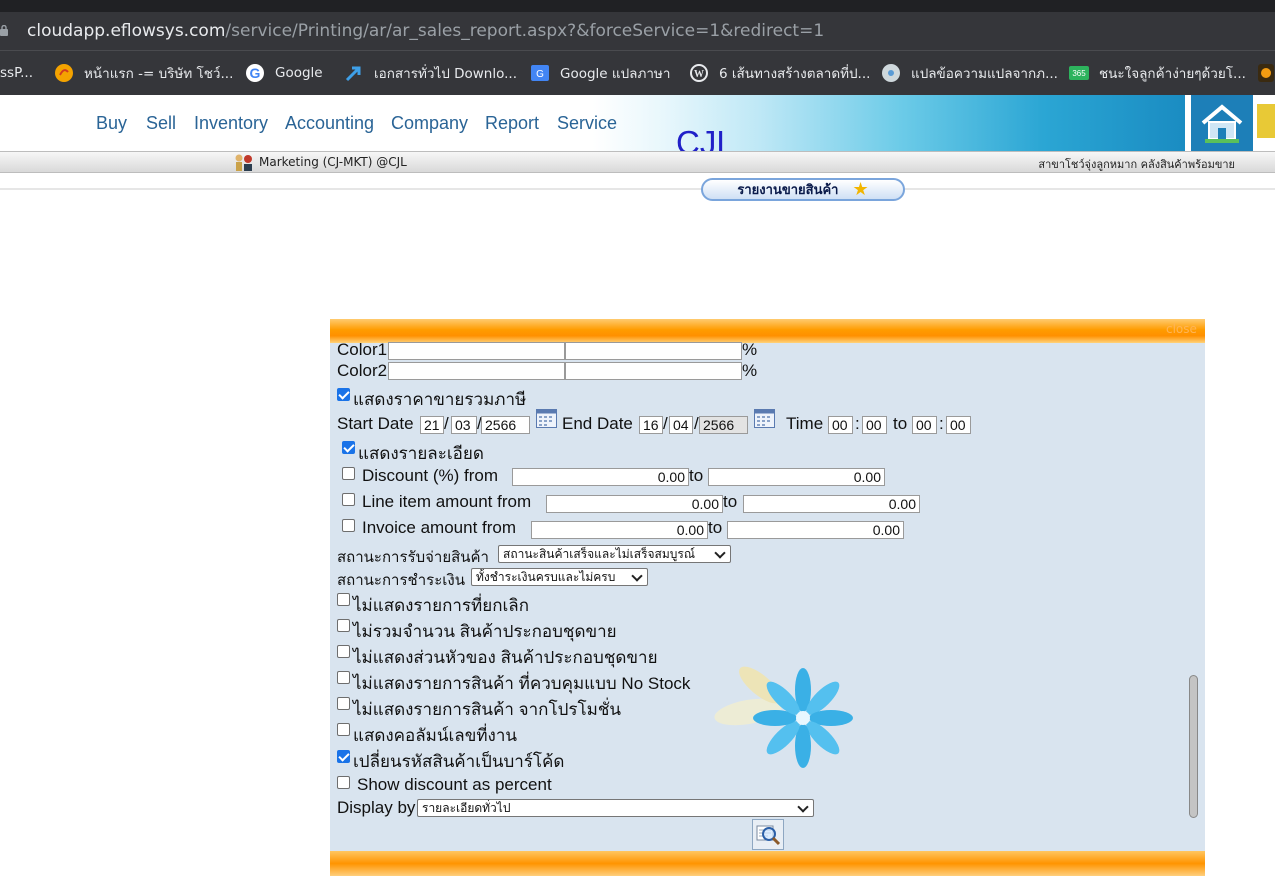  Describe the element at coordinates (161, 123) in the screenshot. I see `nav-sell: Sell` at that location.